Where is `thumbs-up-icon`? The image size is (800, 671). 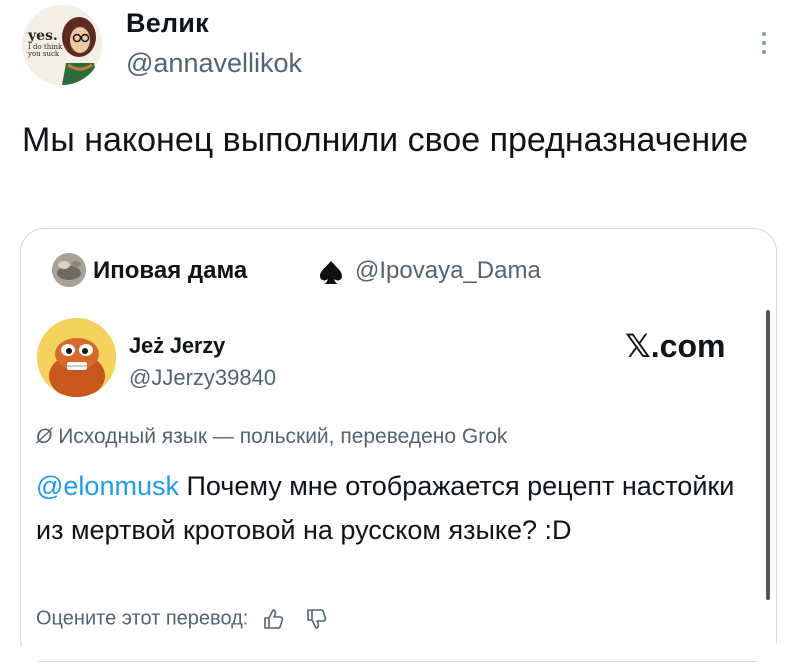 thumbs-up-icon is located at coordinates (273, 619).